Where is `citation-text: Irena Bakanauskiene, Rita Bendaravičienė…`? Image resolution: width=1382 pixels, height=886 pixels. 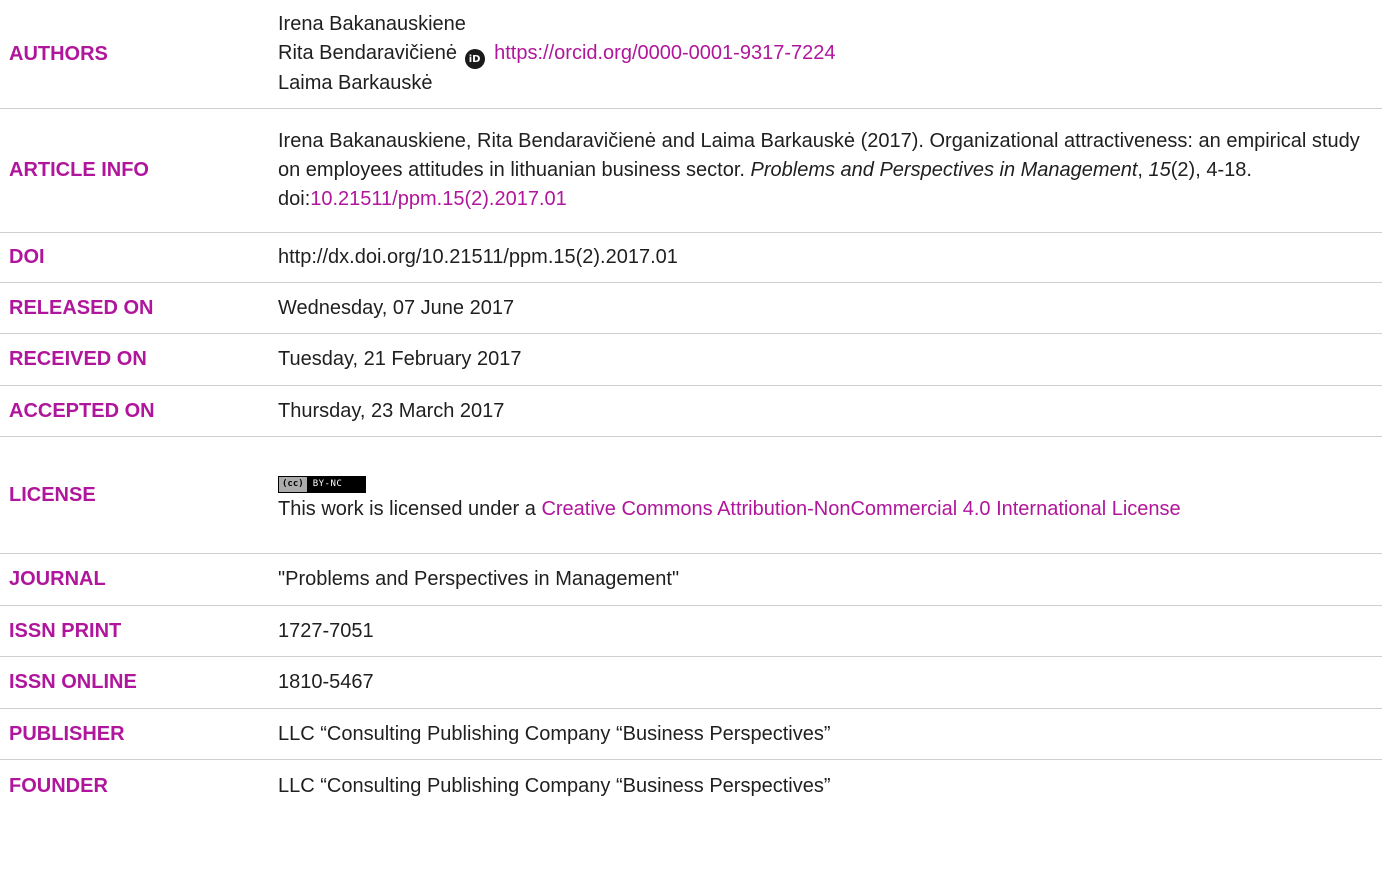
citation-text: Irena Bakanauskiene, Rita Bendaravičienė… is located at coordinates (826, 170).